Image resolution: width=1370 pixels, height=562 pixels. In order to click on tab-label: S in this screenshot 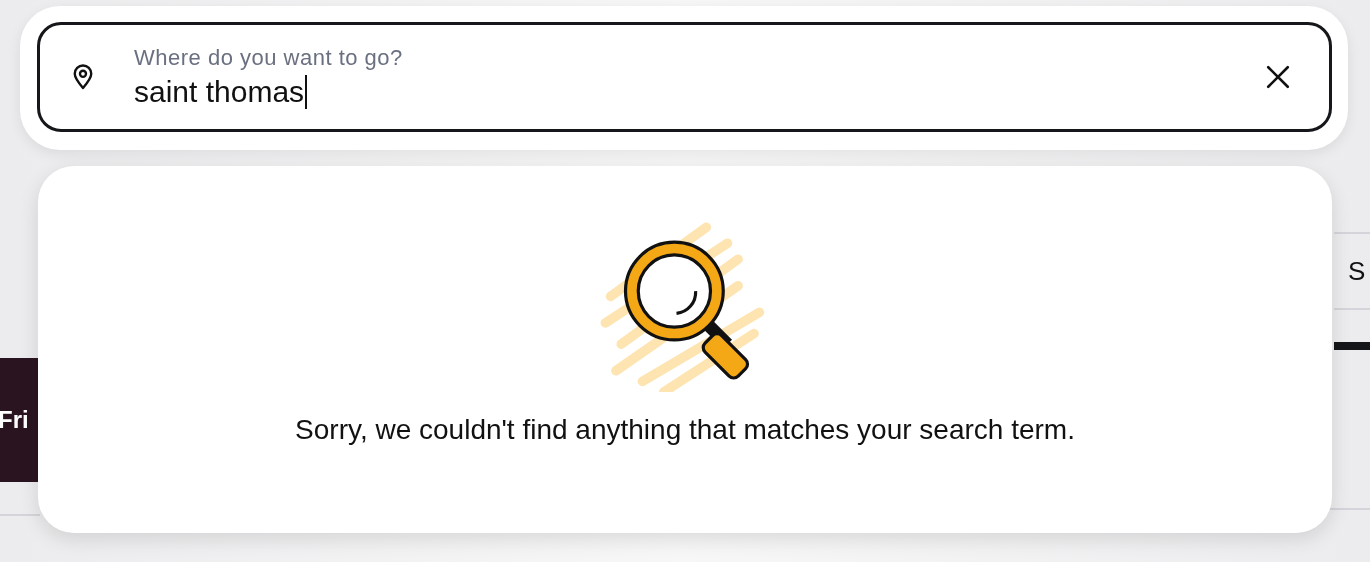, I will do `click(1357, 271)`.